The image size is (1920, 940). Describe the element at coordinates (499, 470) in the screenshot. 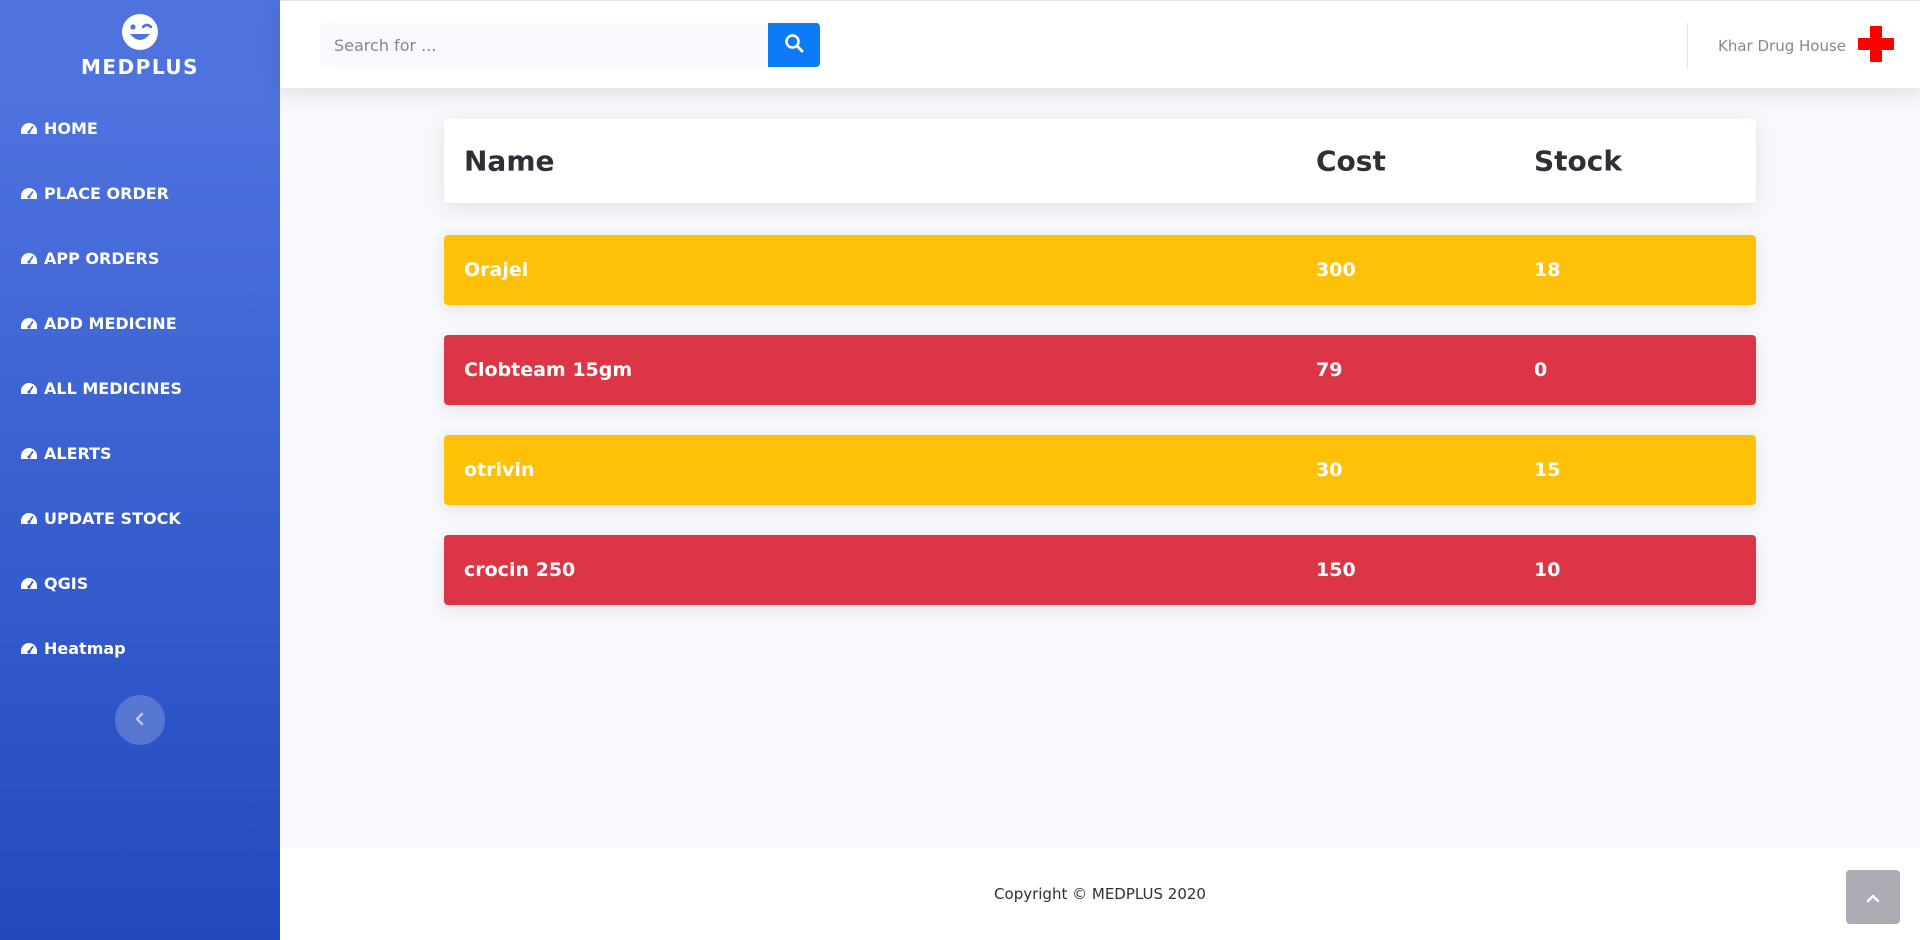

I see `cell-name: otrivin` at that location.